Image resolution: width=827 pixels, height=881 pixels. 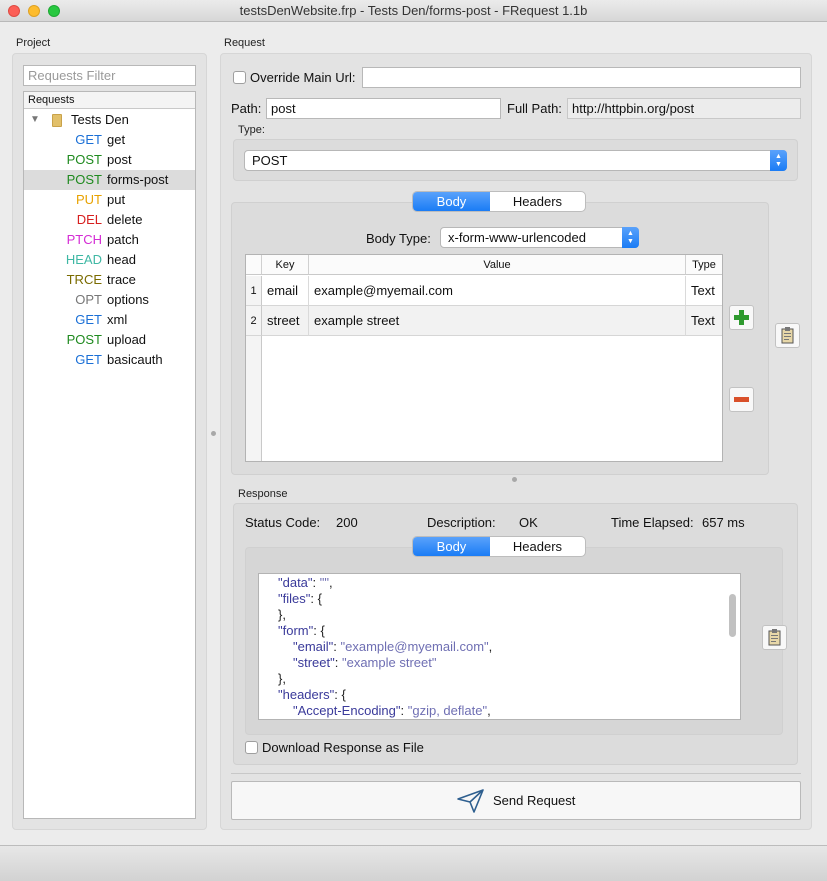 I want to click on close-window-button, so click(x=14, y=11).